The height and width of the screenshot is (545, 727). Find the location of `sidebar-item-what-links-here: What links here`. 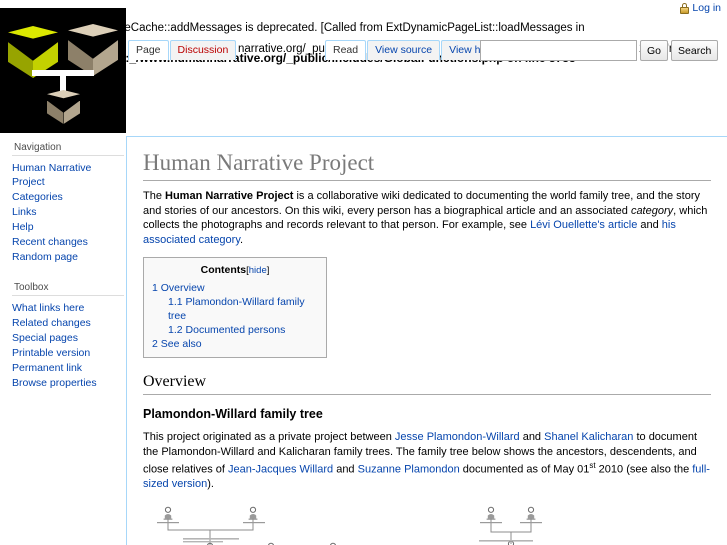

sidebar-item-what-links-here: What links here is located at coordinates (69, 307).